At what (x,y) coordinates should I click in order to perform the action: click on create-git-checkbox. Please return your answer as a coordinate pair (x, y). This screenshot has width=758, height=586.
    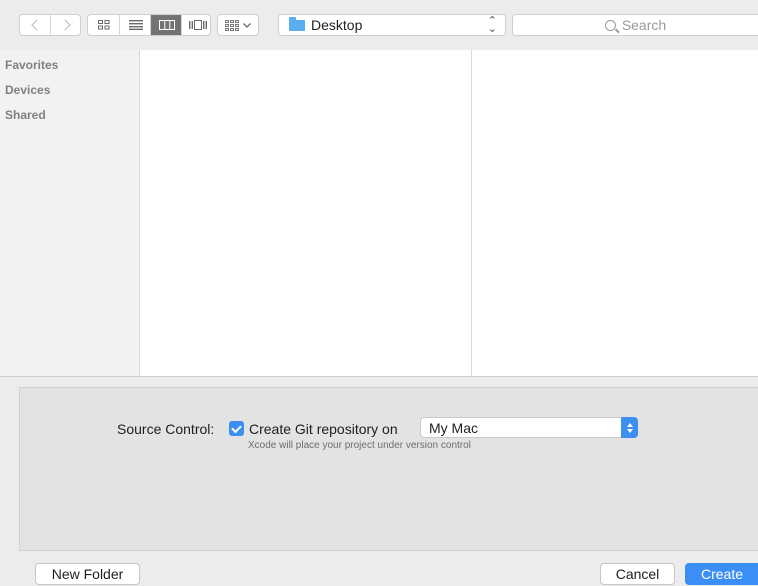
    Looking at the image, I should click on (236, 428).